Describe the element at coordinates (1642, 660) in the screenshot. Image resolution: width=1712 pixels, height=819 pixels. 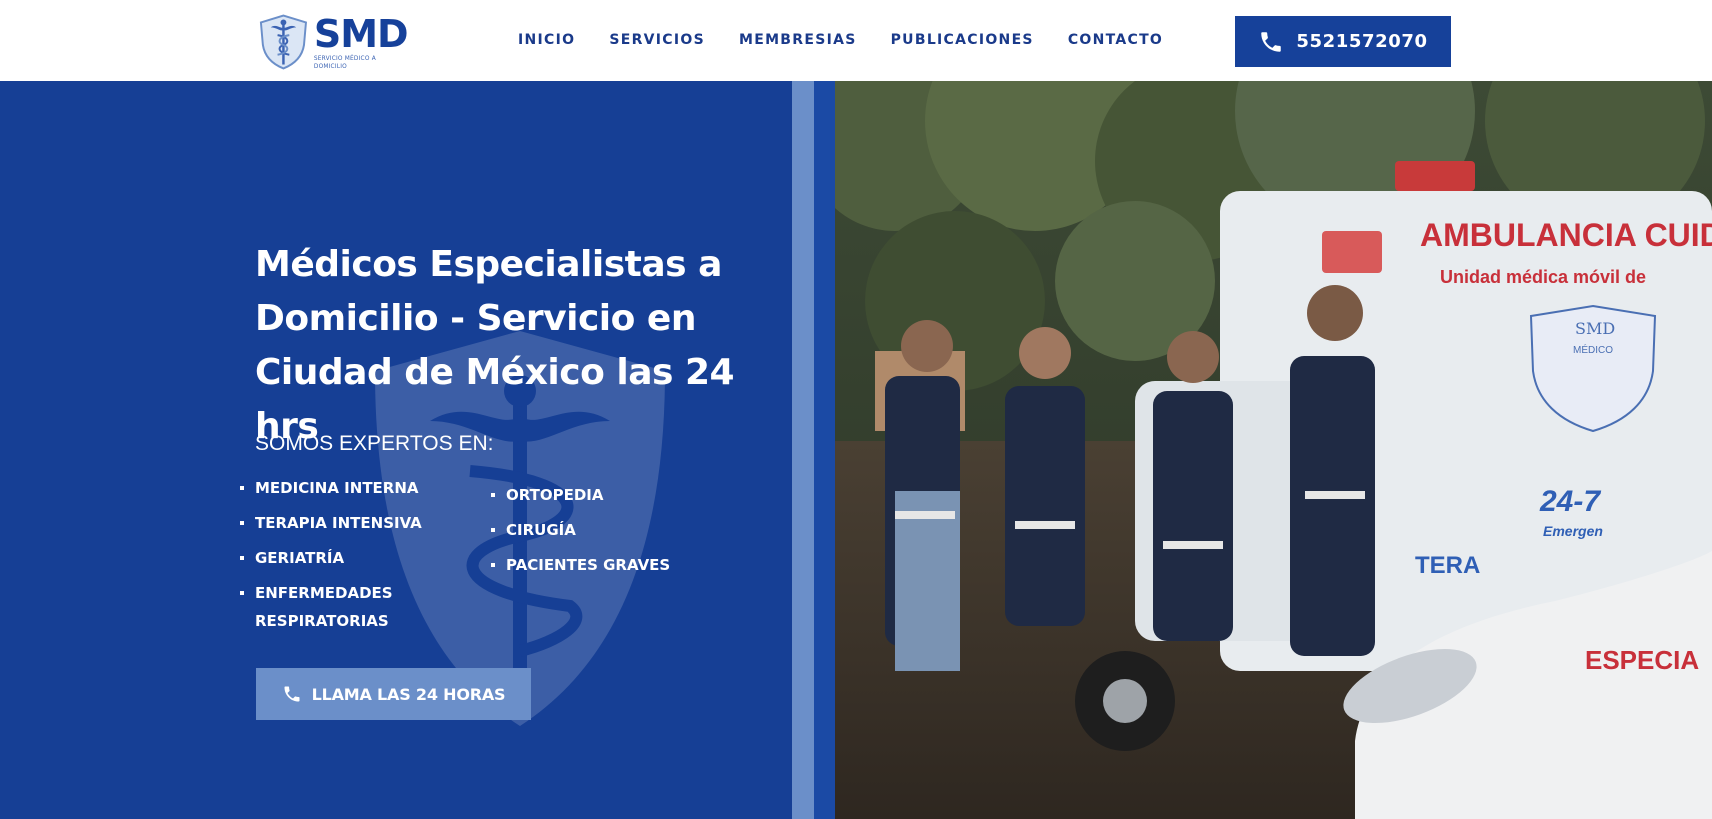
I see `car-text: ESPECIA` at that location.